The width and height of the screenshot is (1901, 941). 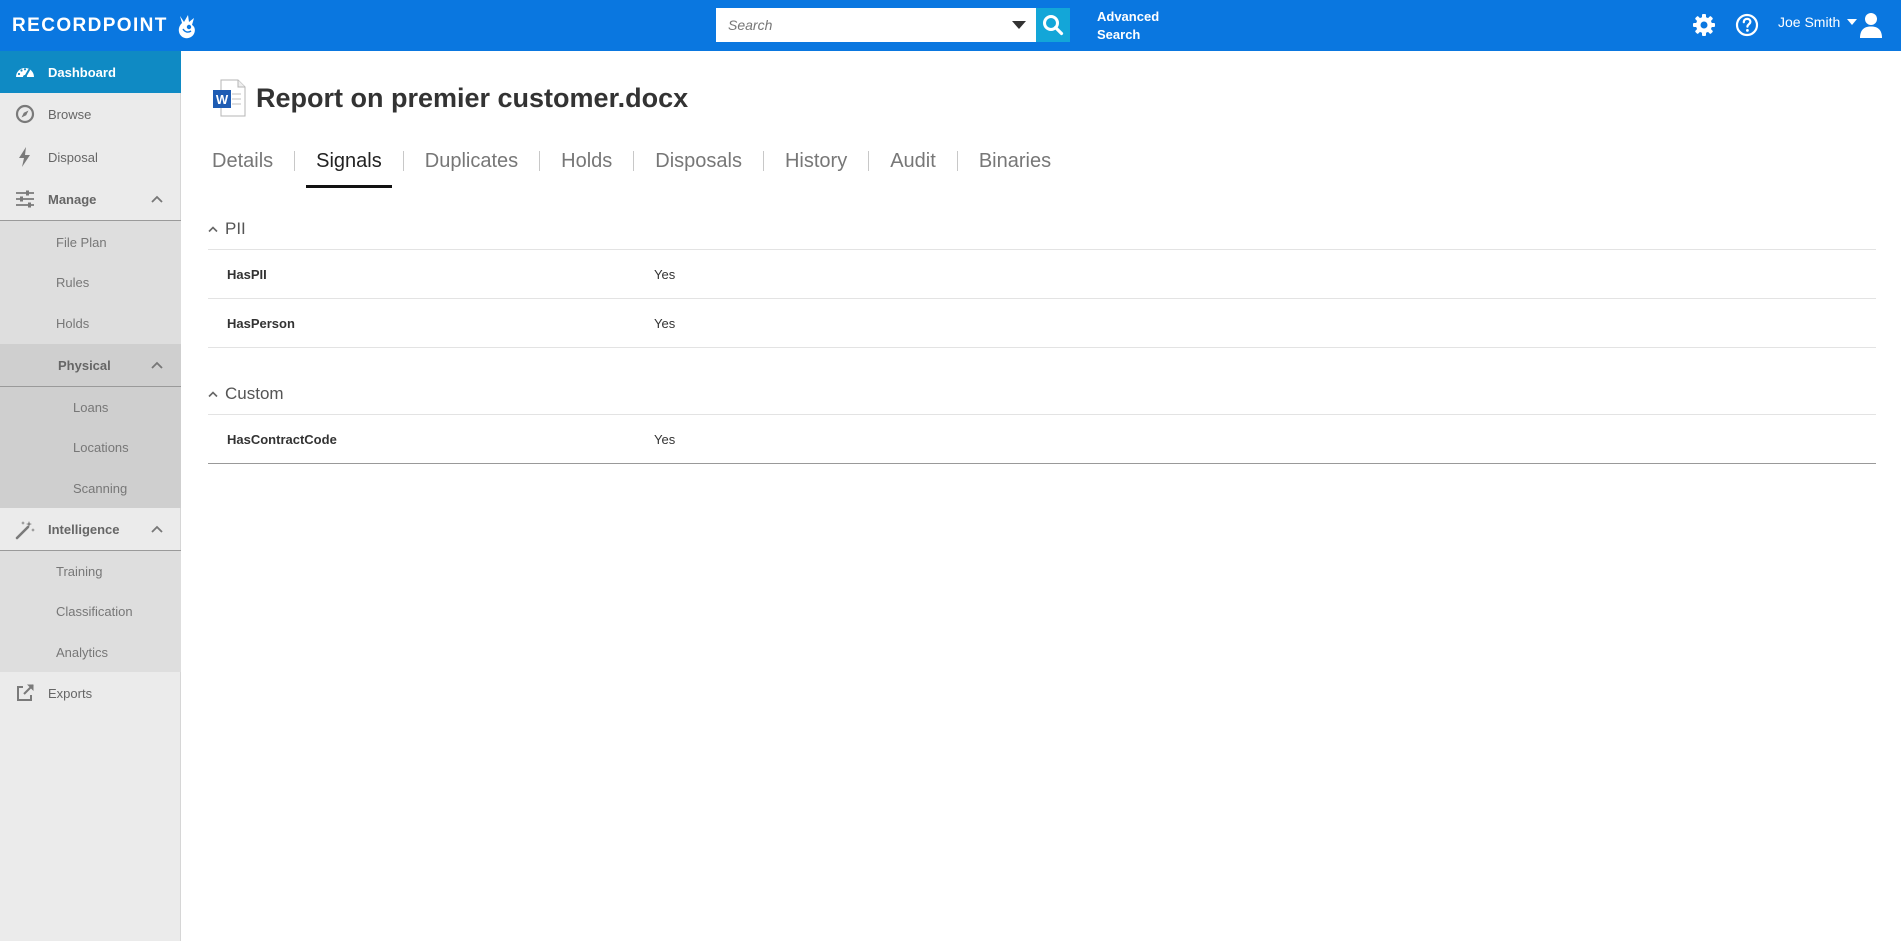 What do you see at coordinates (25, 693) in the screenshot?
I see `external-link-icon` at bounding box center [25, 693].